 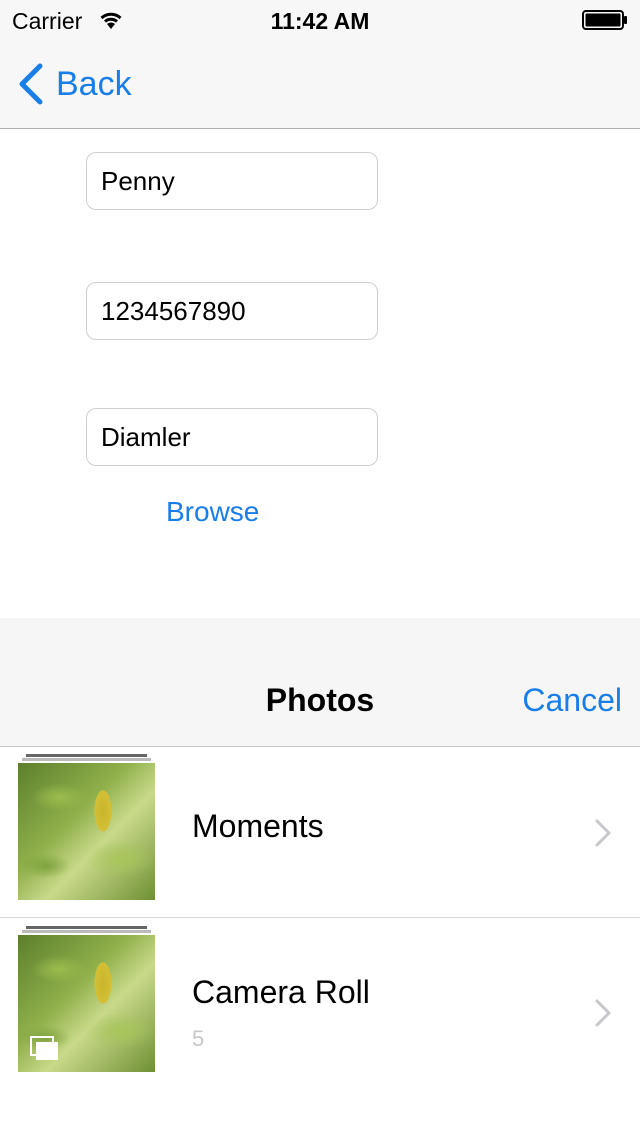 I want to click on cancel-button: Cancel, so click(x=572, y=700).